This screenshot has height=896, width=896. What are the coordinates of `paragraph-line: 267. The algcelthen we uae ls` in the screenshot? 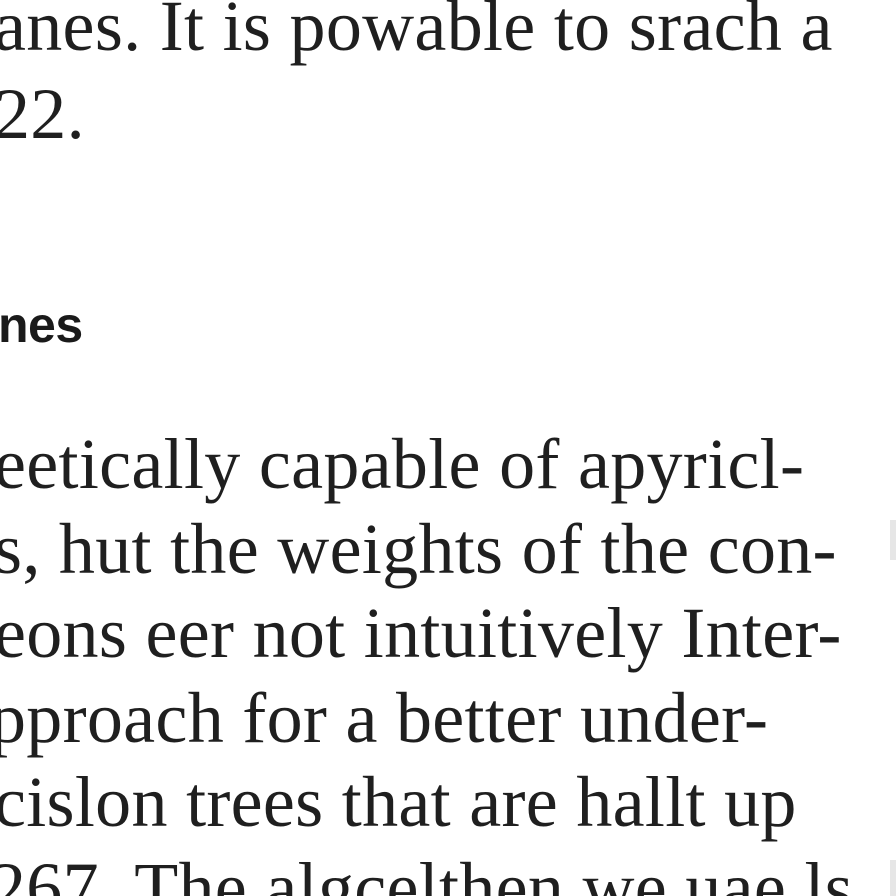 It's located at (427, 872).